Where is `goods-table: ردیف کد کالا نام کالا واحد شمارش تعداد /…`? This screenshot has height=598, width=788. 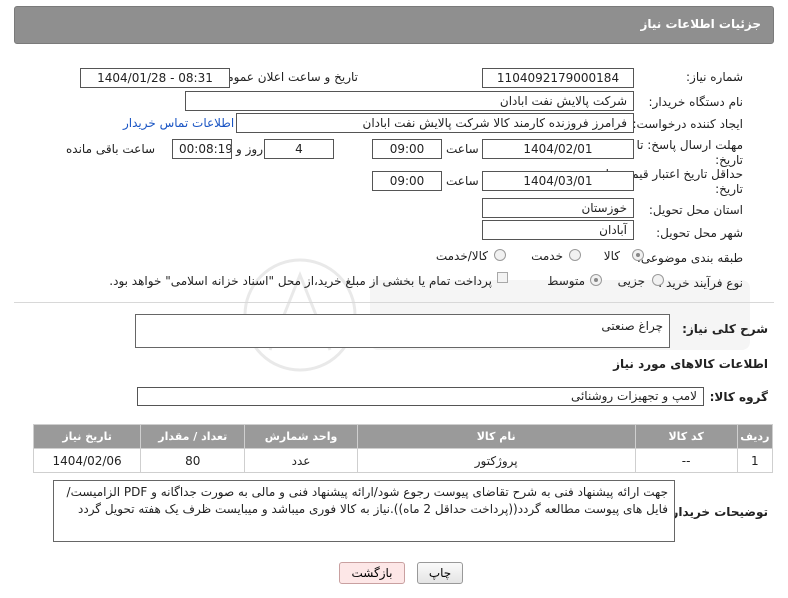
goods-table: ردیف کد کالا نام کالا واحد شمارش تعداد /… is located at coordinates (403, 448).